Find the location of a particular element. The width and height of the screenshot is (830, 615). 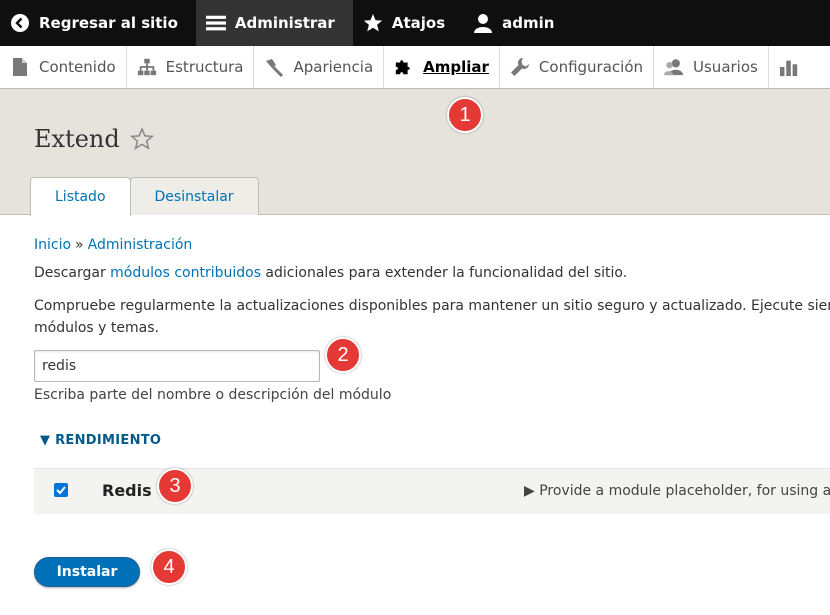

checkmark-icon is located at coordinates (61, 490).